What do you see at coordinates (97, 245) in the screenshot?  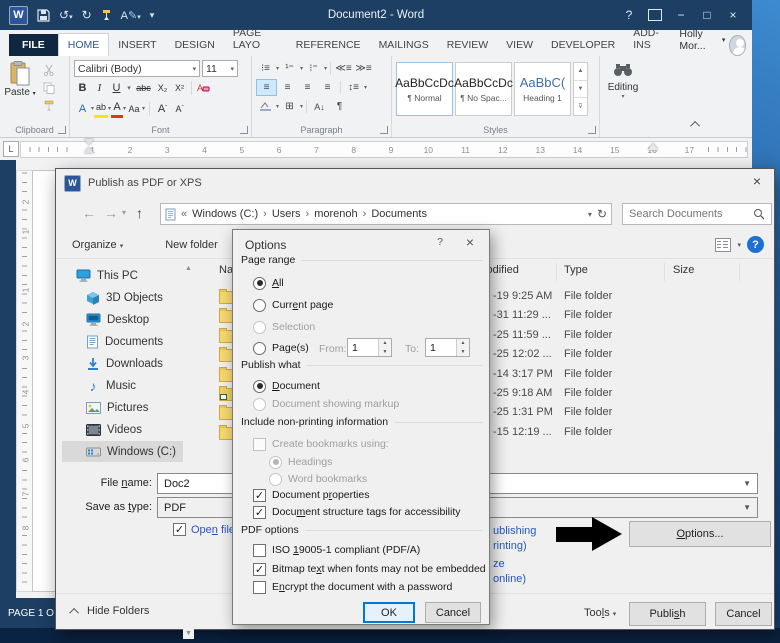 I see `organize-menu: Organize ▾` at bounding box center [97, 245].